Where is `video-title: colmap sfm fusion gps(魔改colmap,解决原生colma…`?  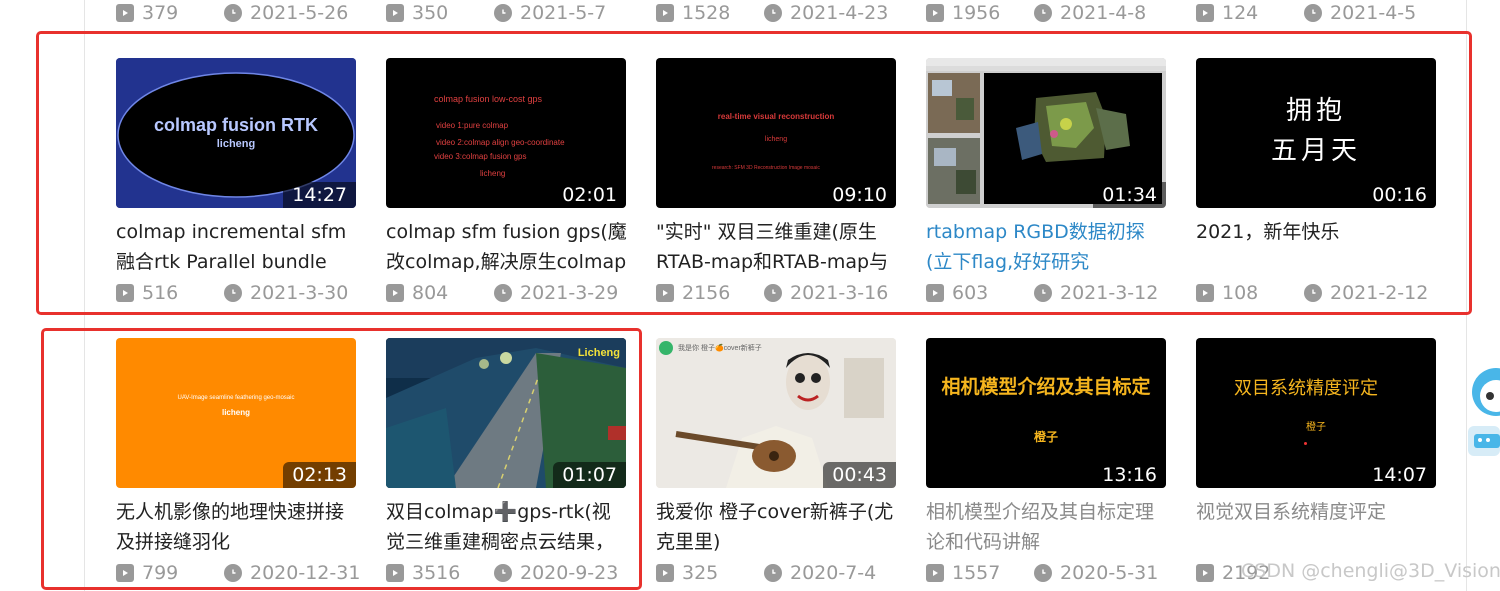
video-title: colmap sfm fusion gps(魔改colmap,解决原生colma… is located at coordinates (507, 247).